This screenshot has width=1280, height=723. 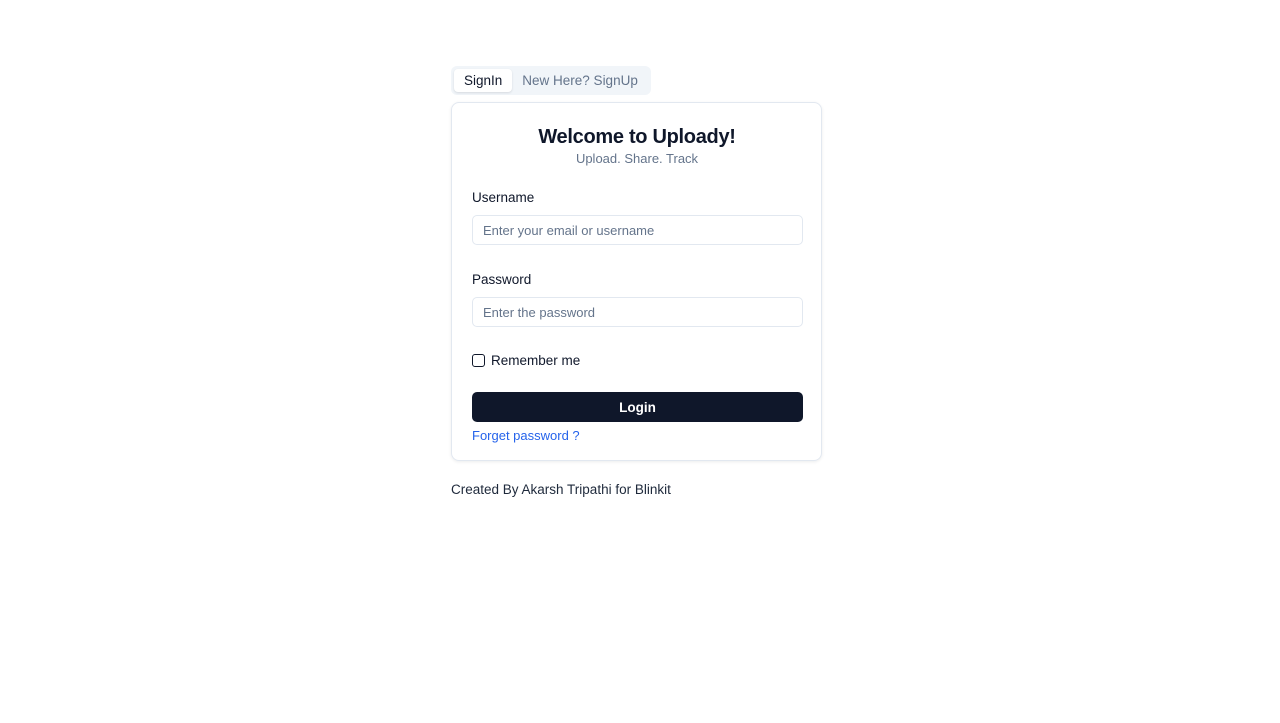 What do you see at coordinates (637, 137) in the screenshot?
I see `card-title: Welcome to Uploady!` at bounding box center [637, 137].